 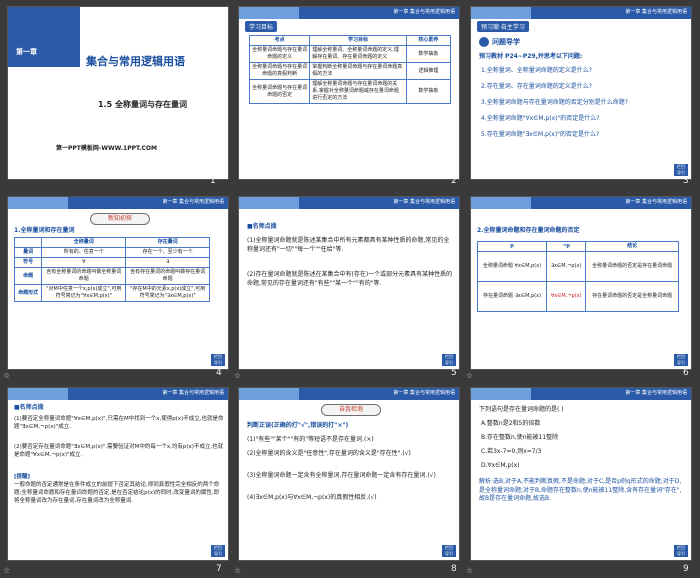 I want to click on section-tag: 预习案·自主学习, so click(x=503, y=26).